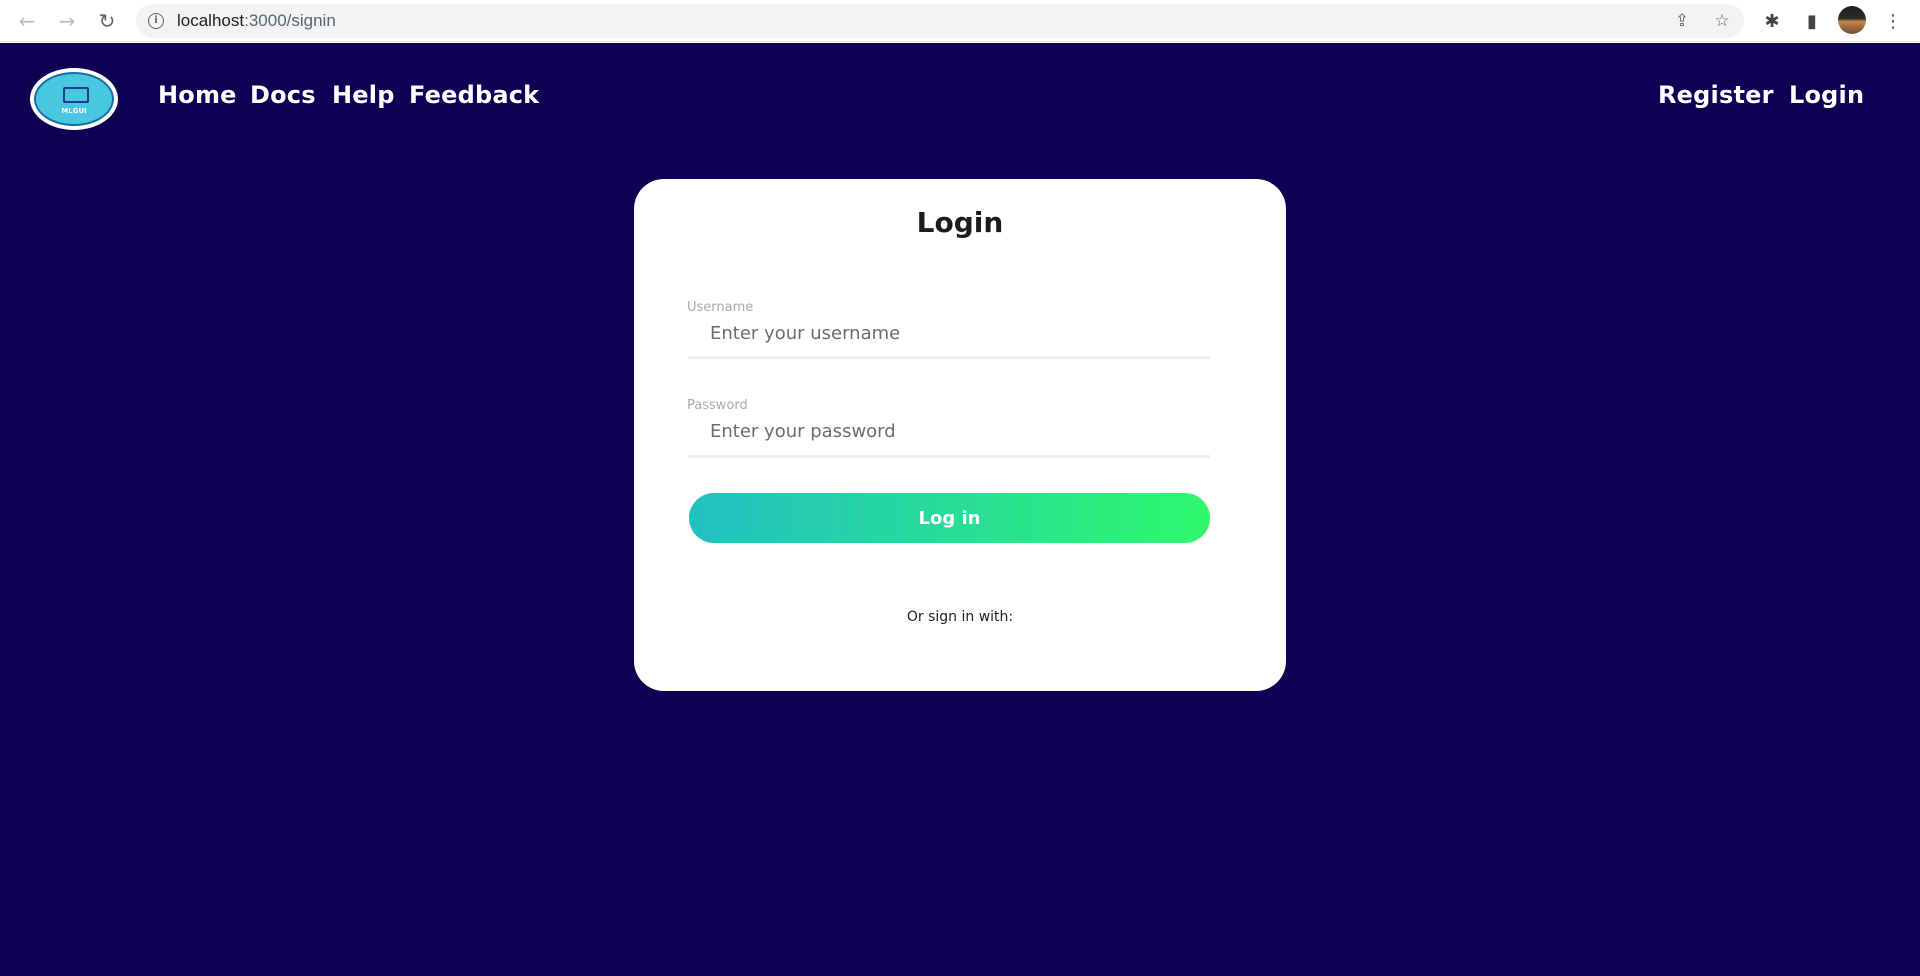  I want to click on password-underline, so click(949, 456).